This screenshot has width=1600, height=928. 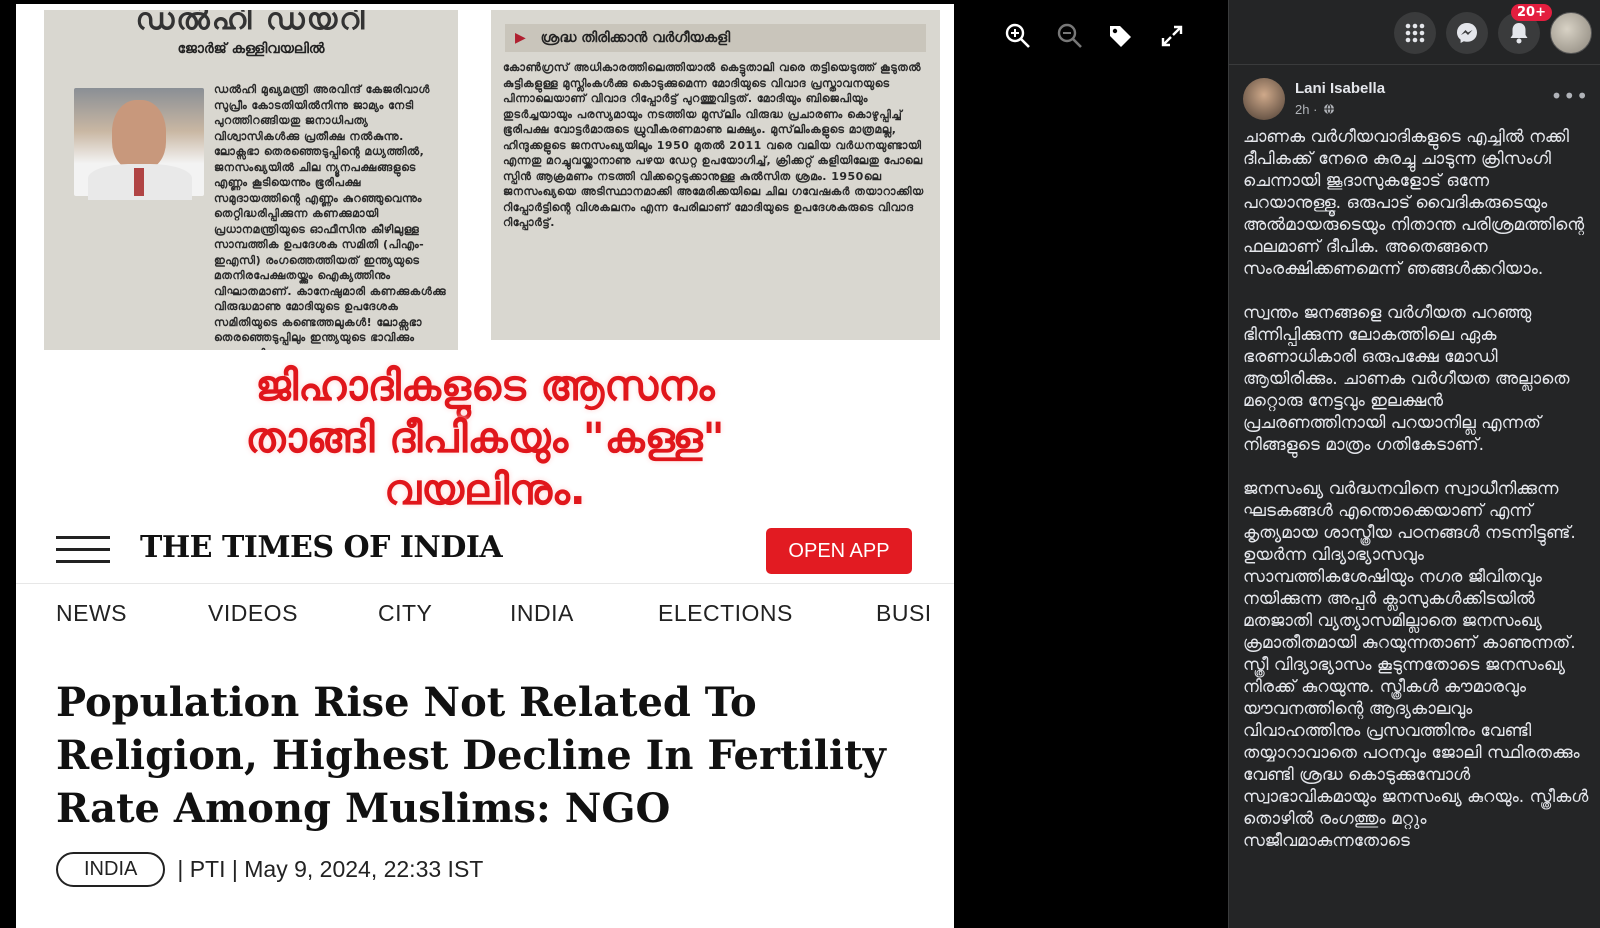 I want to click on post-timestamp: 2h ·, so click(x=1315, y=109).